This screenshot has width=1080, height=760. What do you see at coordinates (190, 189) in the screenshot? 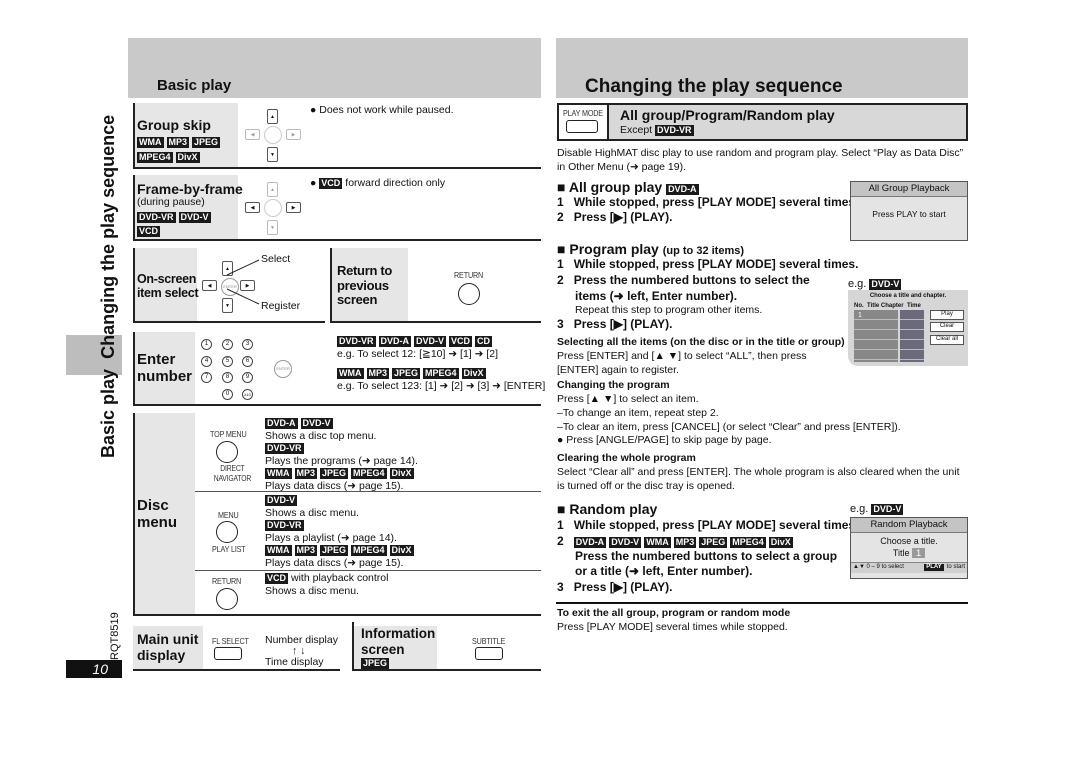
I see `frame-label: Frame-by-frame` at bounding box center [190, 189].